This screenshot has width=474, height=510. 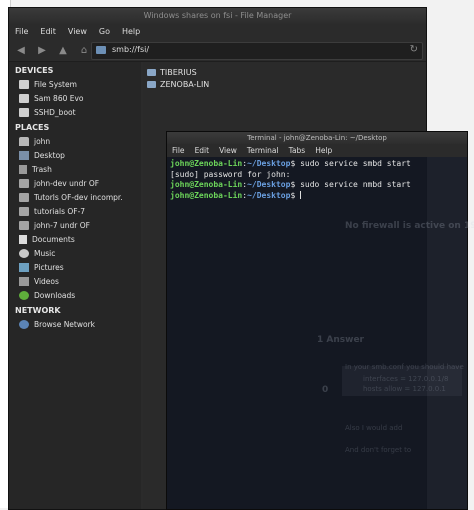 I want to click on sidebar-item-music: Music, so click(x=75, y=253).